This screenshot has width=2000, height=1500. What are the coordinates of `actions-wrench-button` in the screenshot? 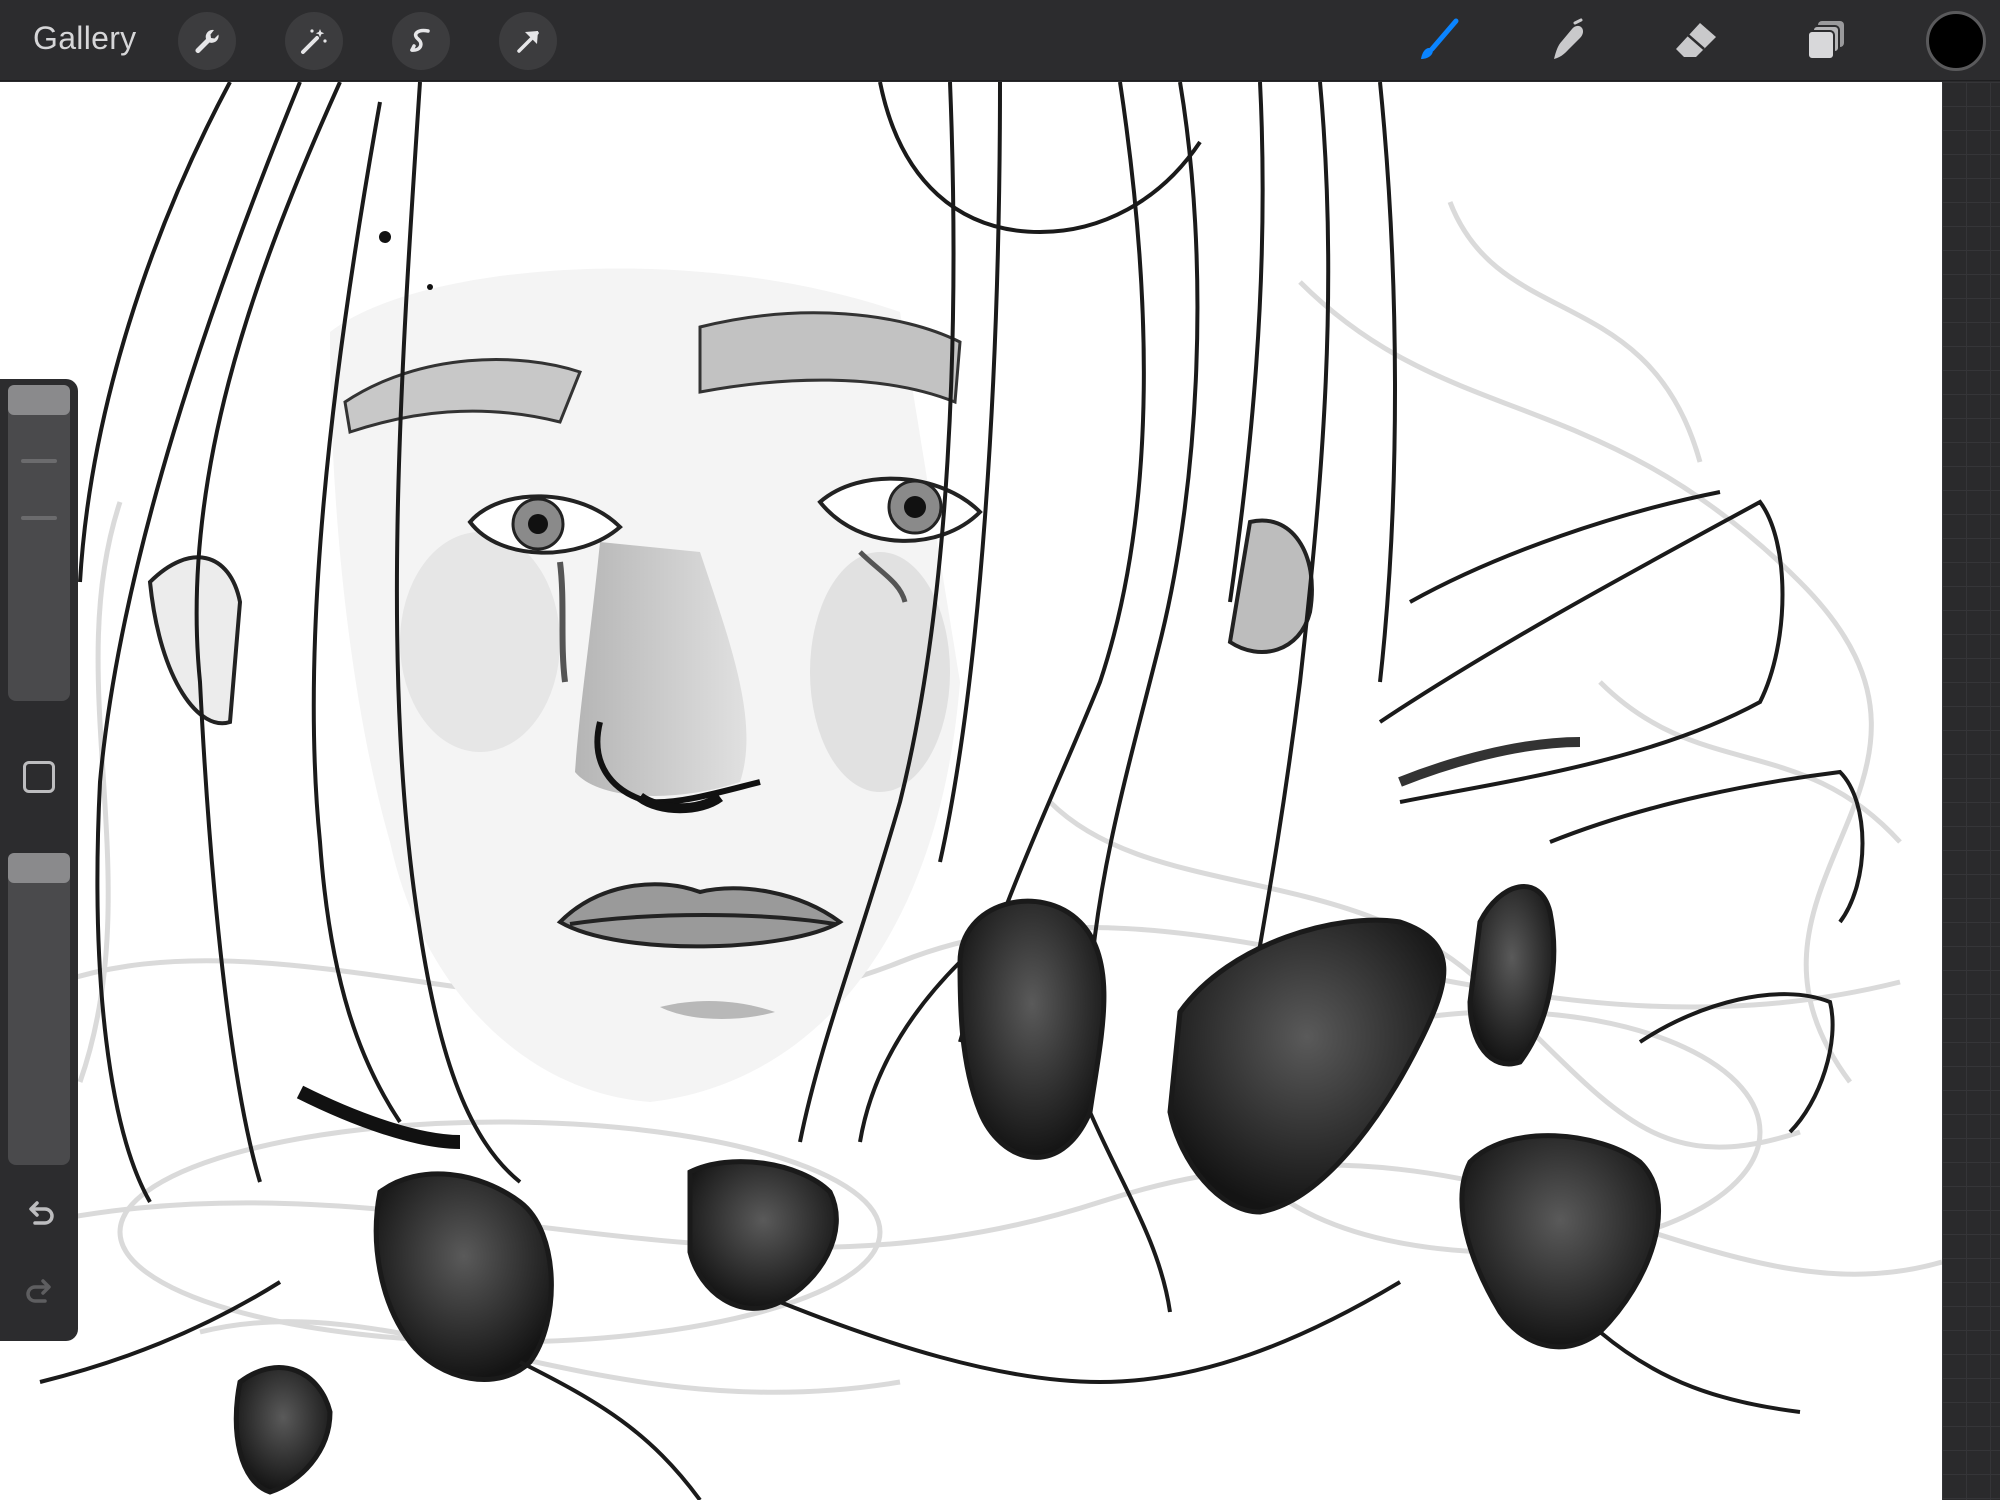 It's located at (207, 41).